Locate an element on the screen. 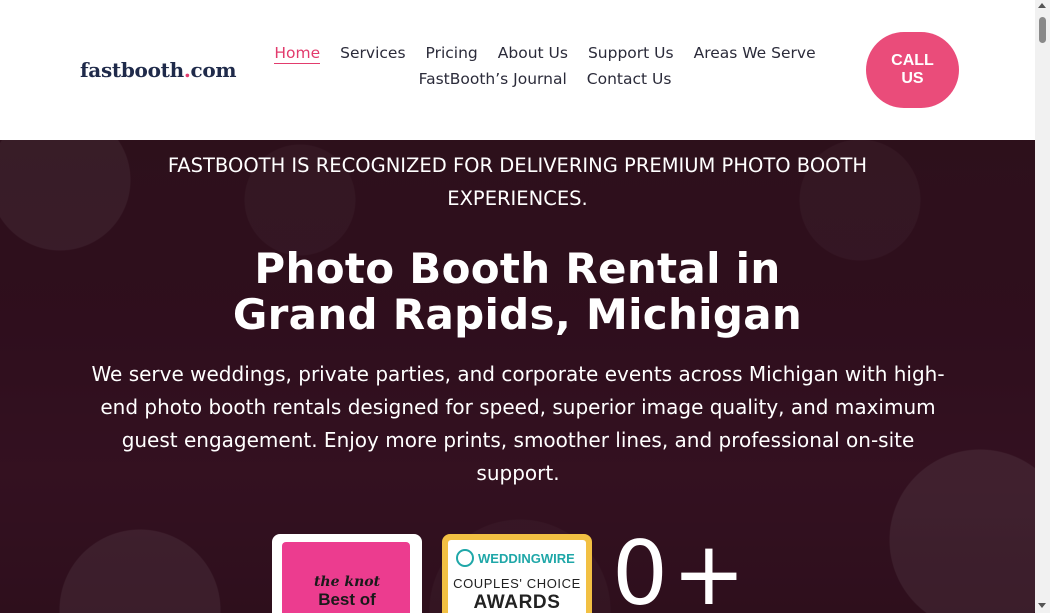 This screenshot has height=613, width=1050. weddingwire-badge: WEDDINGWIRE COUPLES' CHOICE AWARDS is located at coordinates (517, 573).